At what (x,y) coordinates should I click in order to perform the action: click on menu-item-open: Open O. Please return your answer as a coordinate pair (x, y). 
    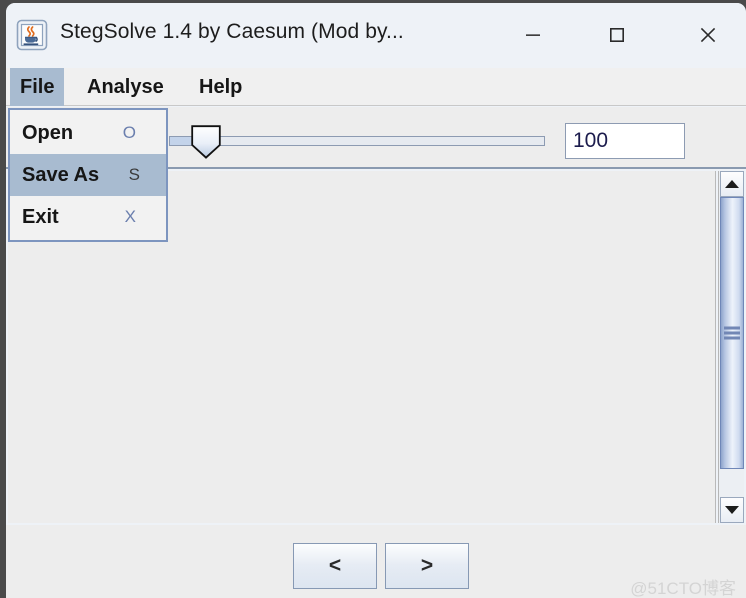
    Looking at the image, I should click on (88, 133).